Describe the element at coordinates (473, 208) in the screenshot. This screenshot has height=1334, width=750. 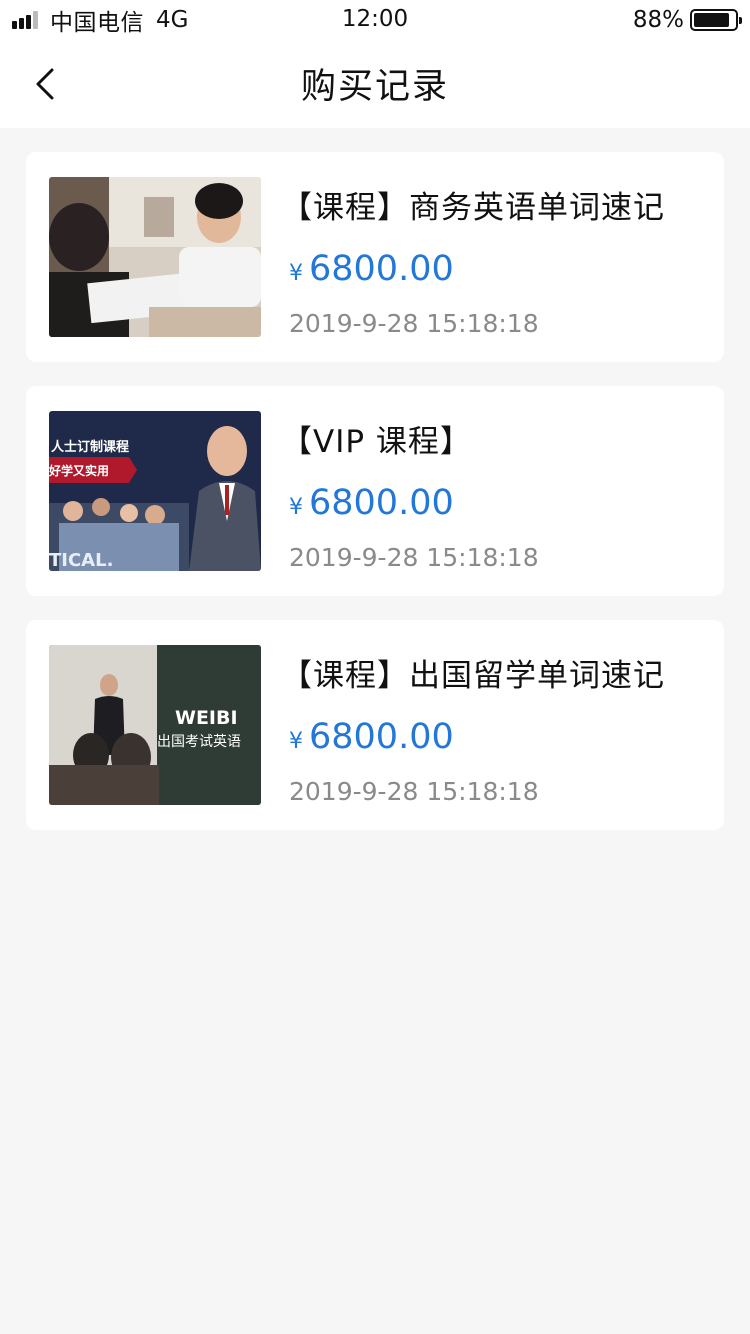
I see `record-title: 【课程】商务英语单词速记` at that location.